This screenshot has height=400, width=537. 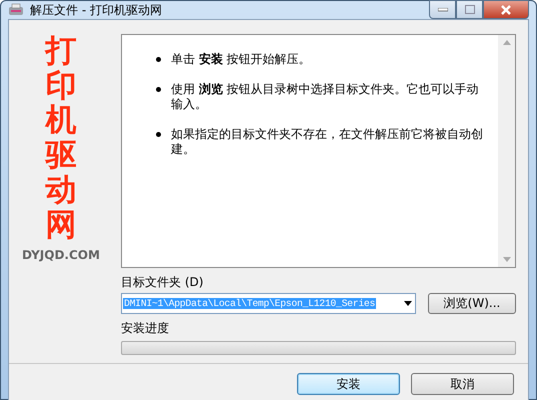 What do you see at coordinates (348, 384) in the screenshot?
I see `install-button: 安装` at bounding box center [348, 384].